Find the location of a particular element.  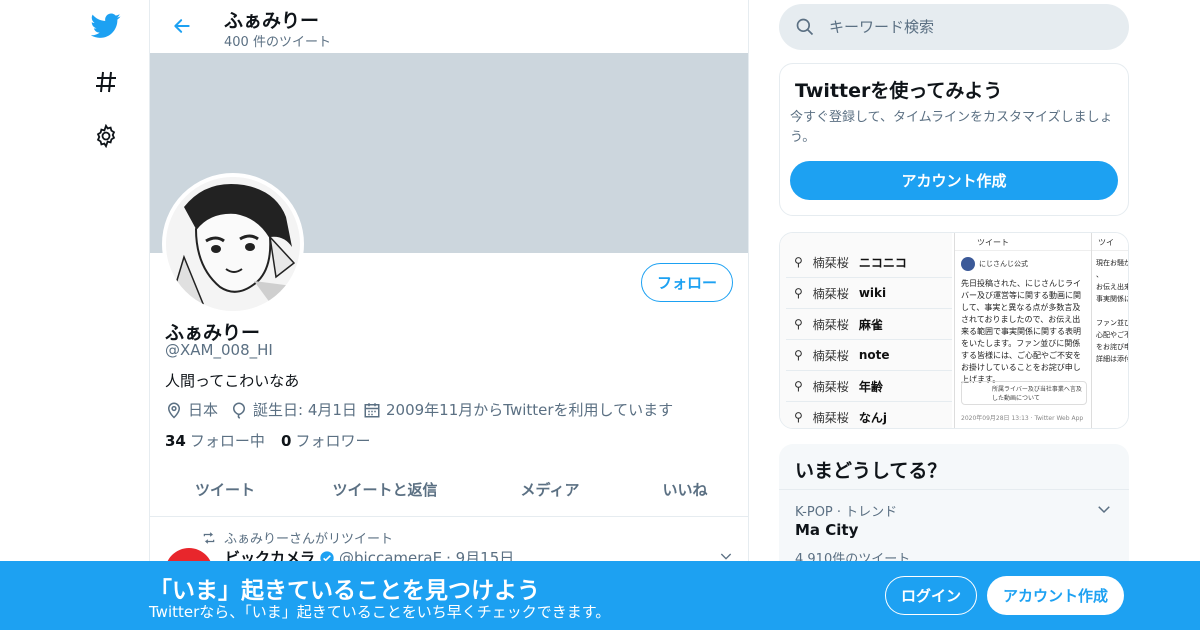

following-stat: 34 フォロー中 is located at coordinates (215, 440).